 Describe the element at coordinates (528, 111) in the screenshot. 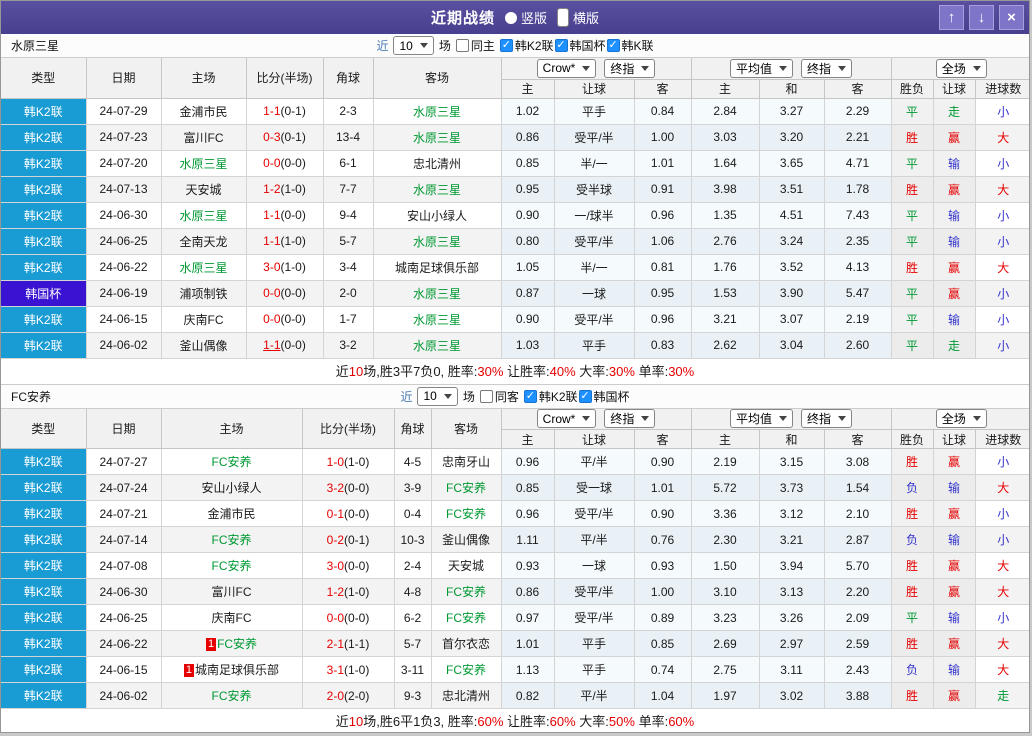

I see `odds-home: 1.02` at that location.